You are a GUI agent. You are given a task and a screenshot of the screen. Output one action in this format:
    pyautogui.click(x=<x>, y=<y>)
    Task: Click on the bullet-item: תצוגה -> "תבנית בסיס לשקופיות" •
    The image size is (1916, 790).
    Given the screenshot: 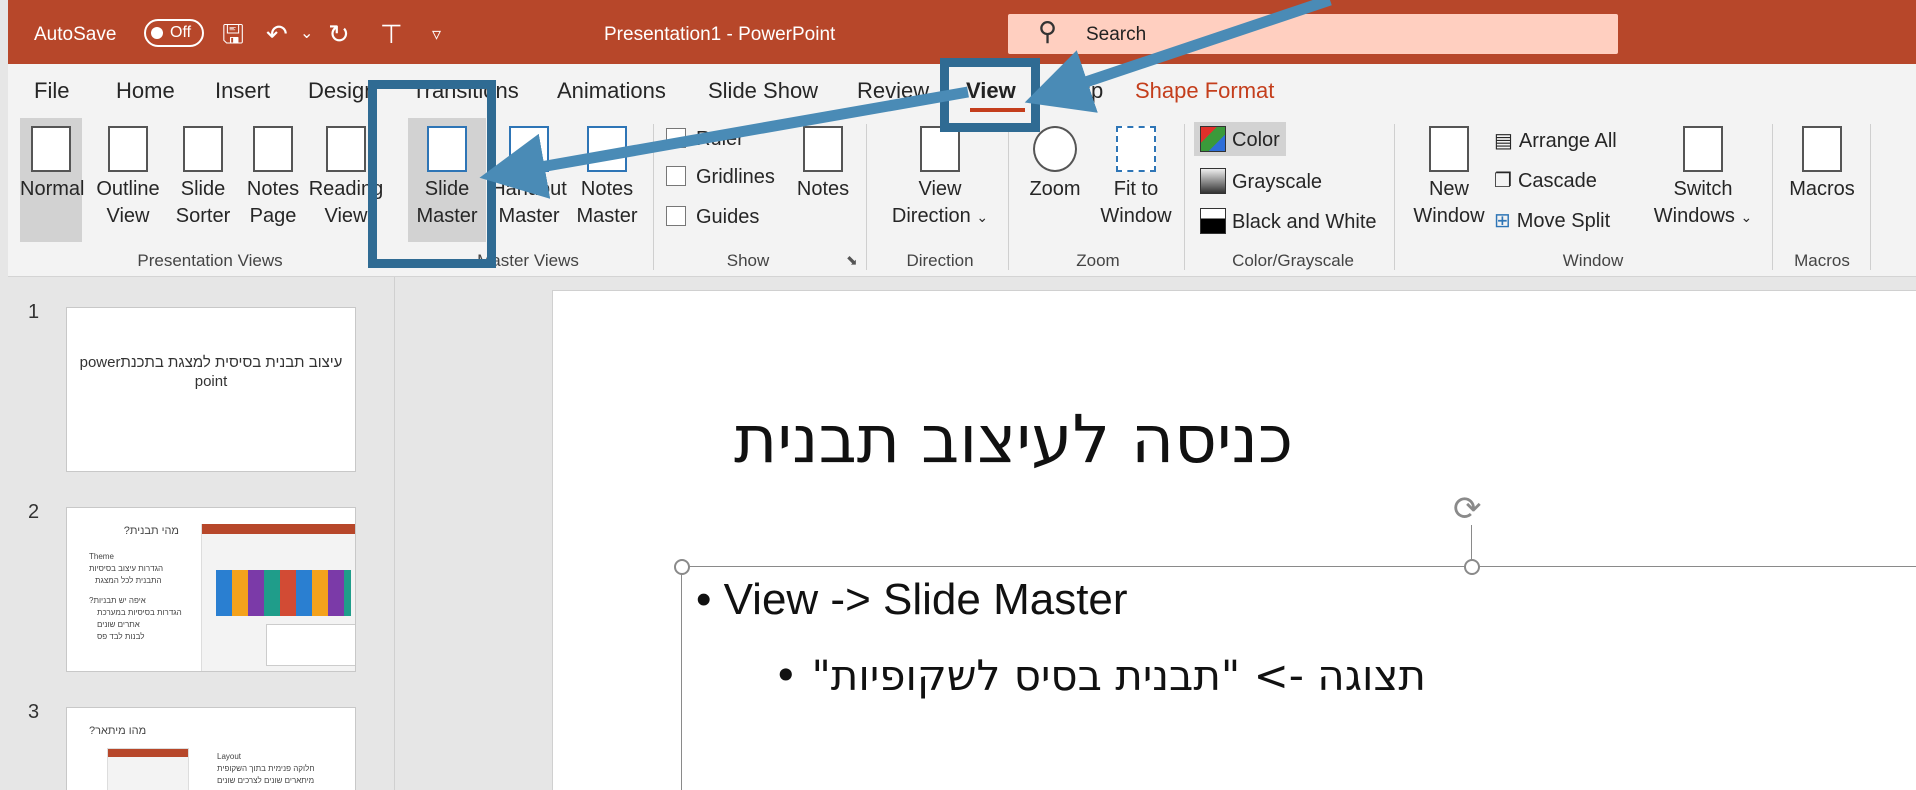 What is the action you would take?
    pyautogui.click(x=1061, y=675)
    